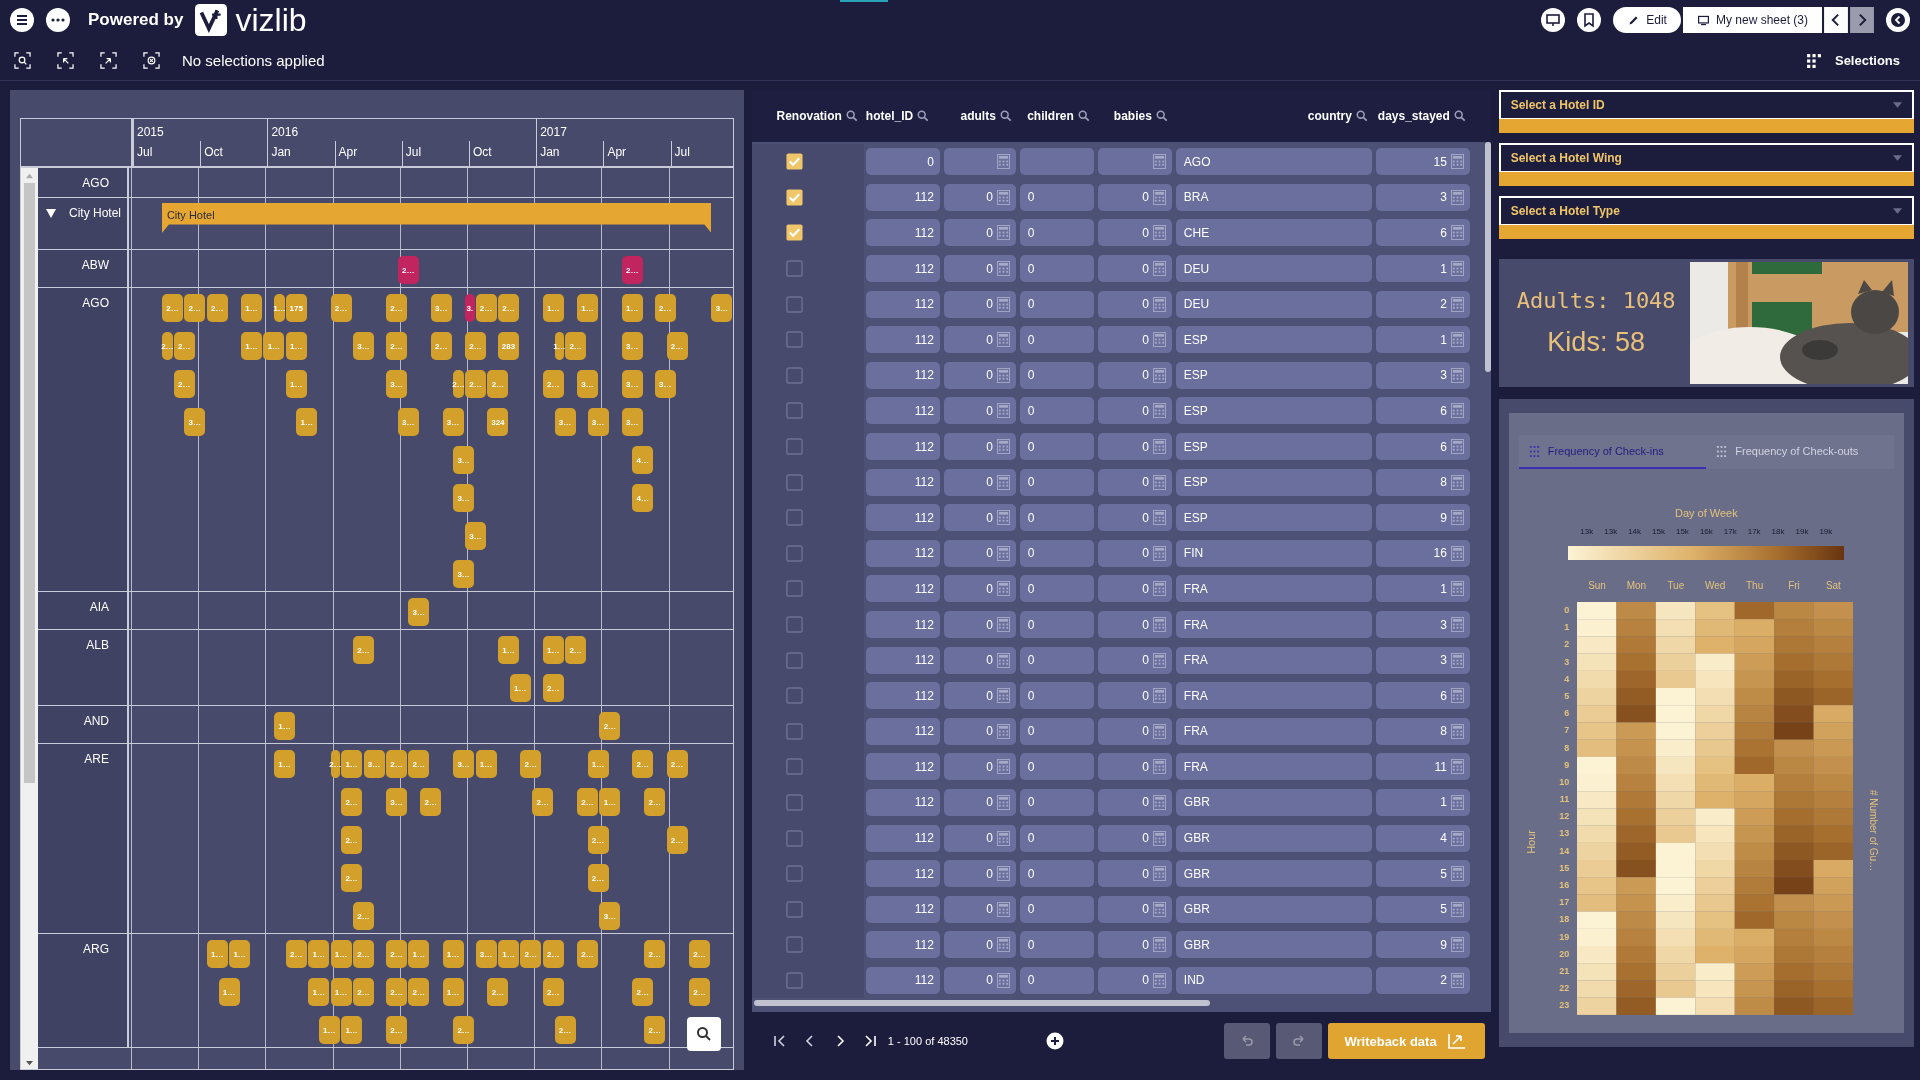  I want to click on sheet-button: My new sheet (3), so click(1752, 20).